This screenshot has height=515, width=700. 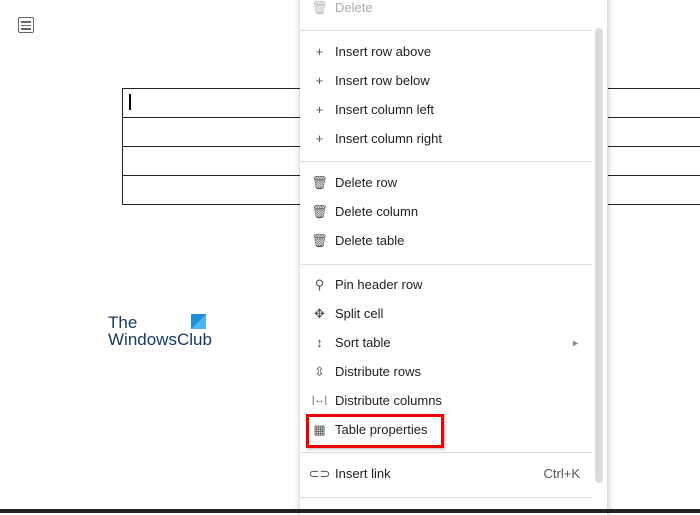 What do you see at coordinates (317, 400) in the screenshot?
I see `distribute-columns-icon: |↔|` at bounding box center [317, 400].